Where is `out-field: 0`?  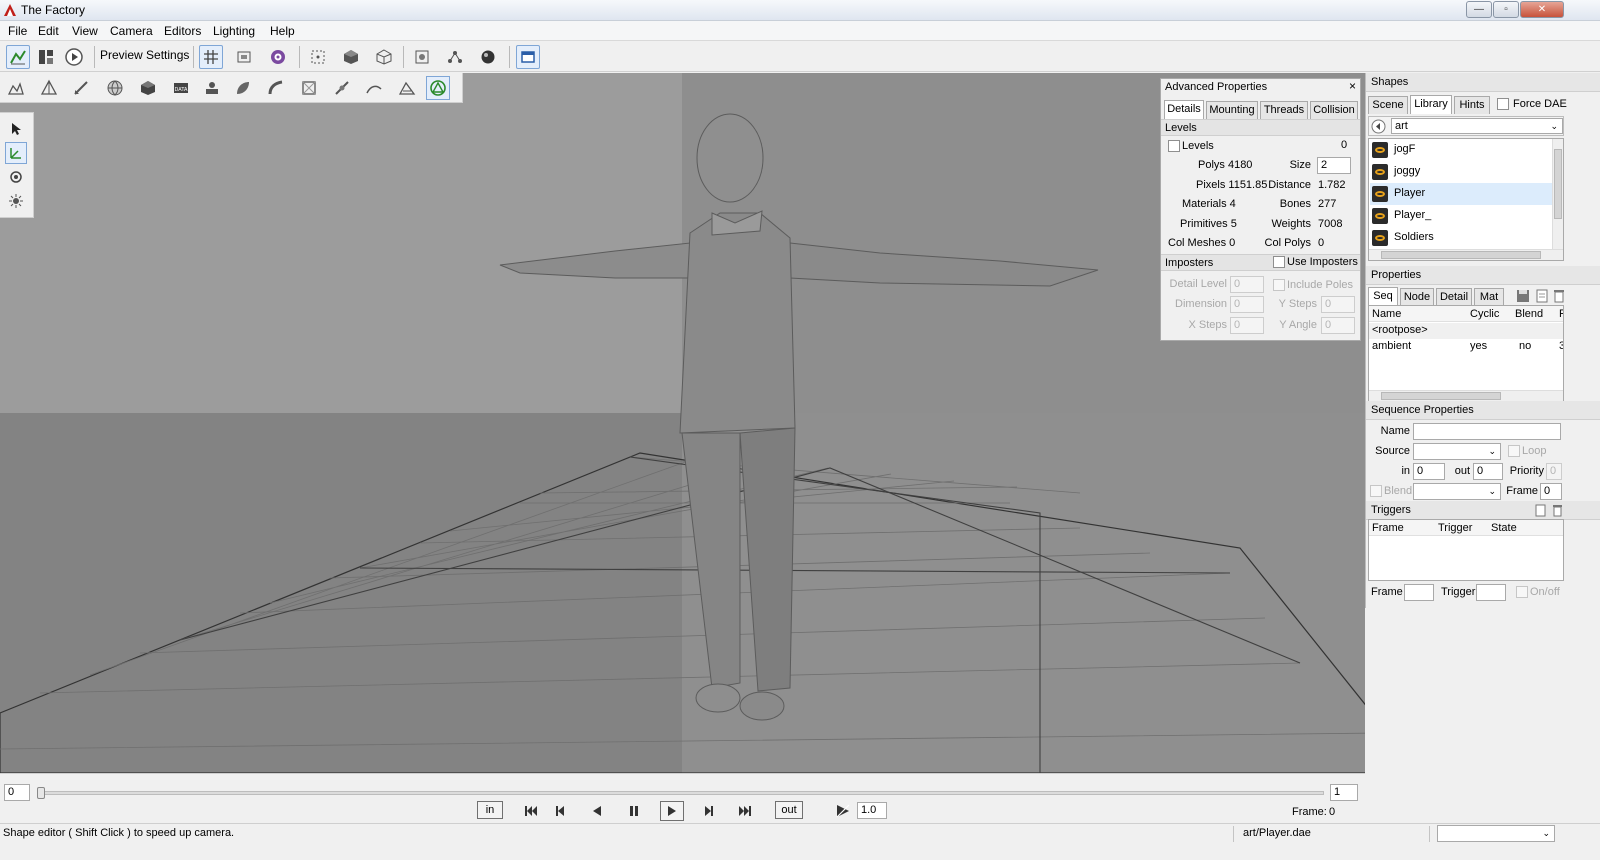
out-field: 0 is located at coordinates (1488, 471).